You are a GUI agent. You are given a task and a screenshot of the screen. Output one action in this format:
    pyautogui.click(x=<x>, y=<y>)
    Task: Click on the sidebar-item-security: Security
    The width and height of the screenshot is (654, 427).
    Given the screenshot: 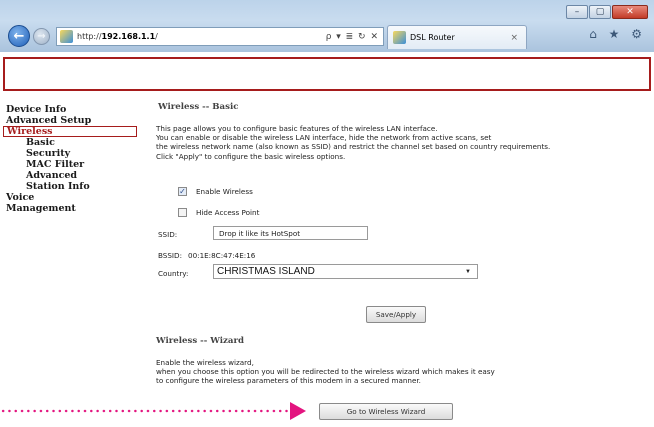 What is the action you would take?
    pyautogui.click(x=71, y=153)
    